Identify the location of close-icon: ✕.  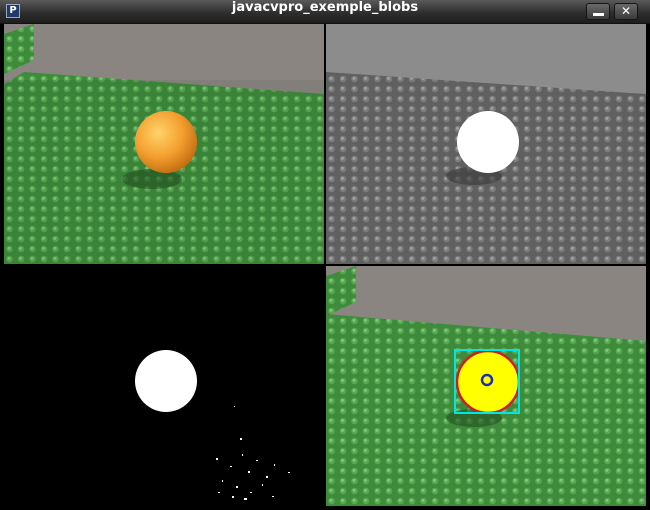
(626, 11).